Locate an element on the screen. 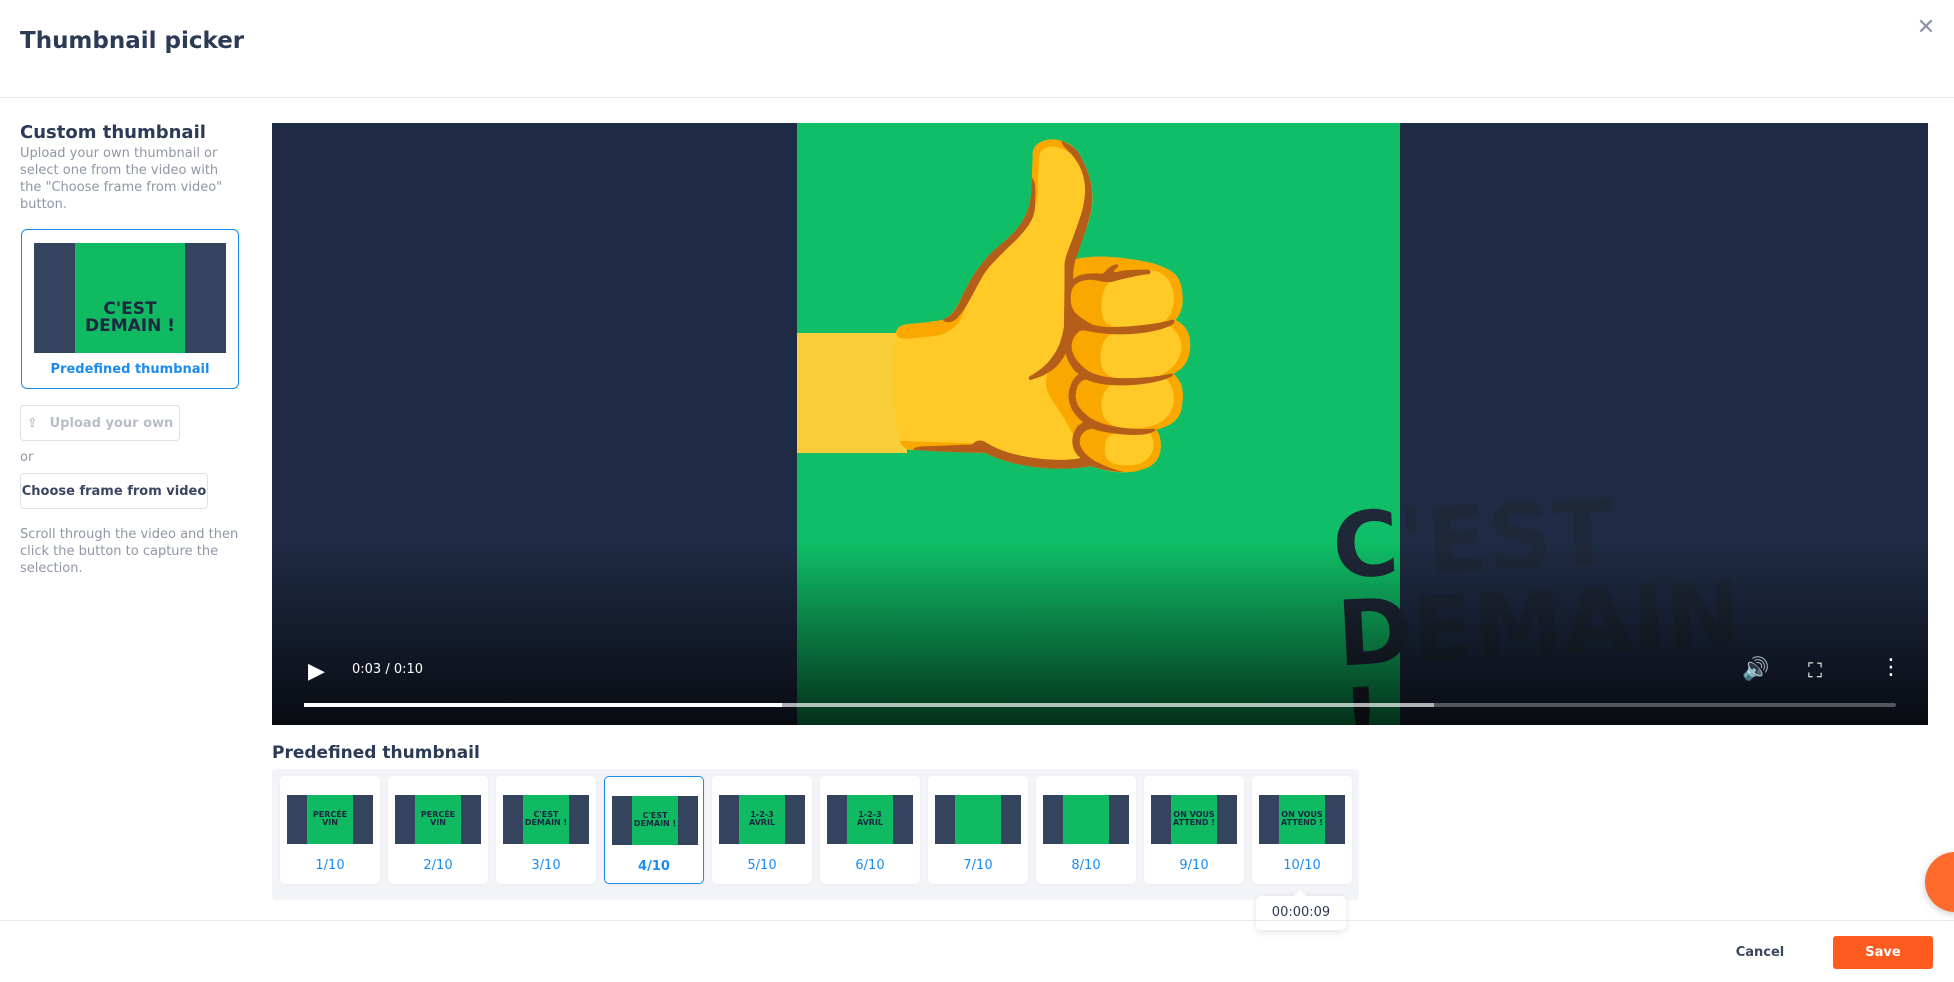  thumbnail-label: 9/10 is located at coordinates (1194, 865).